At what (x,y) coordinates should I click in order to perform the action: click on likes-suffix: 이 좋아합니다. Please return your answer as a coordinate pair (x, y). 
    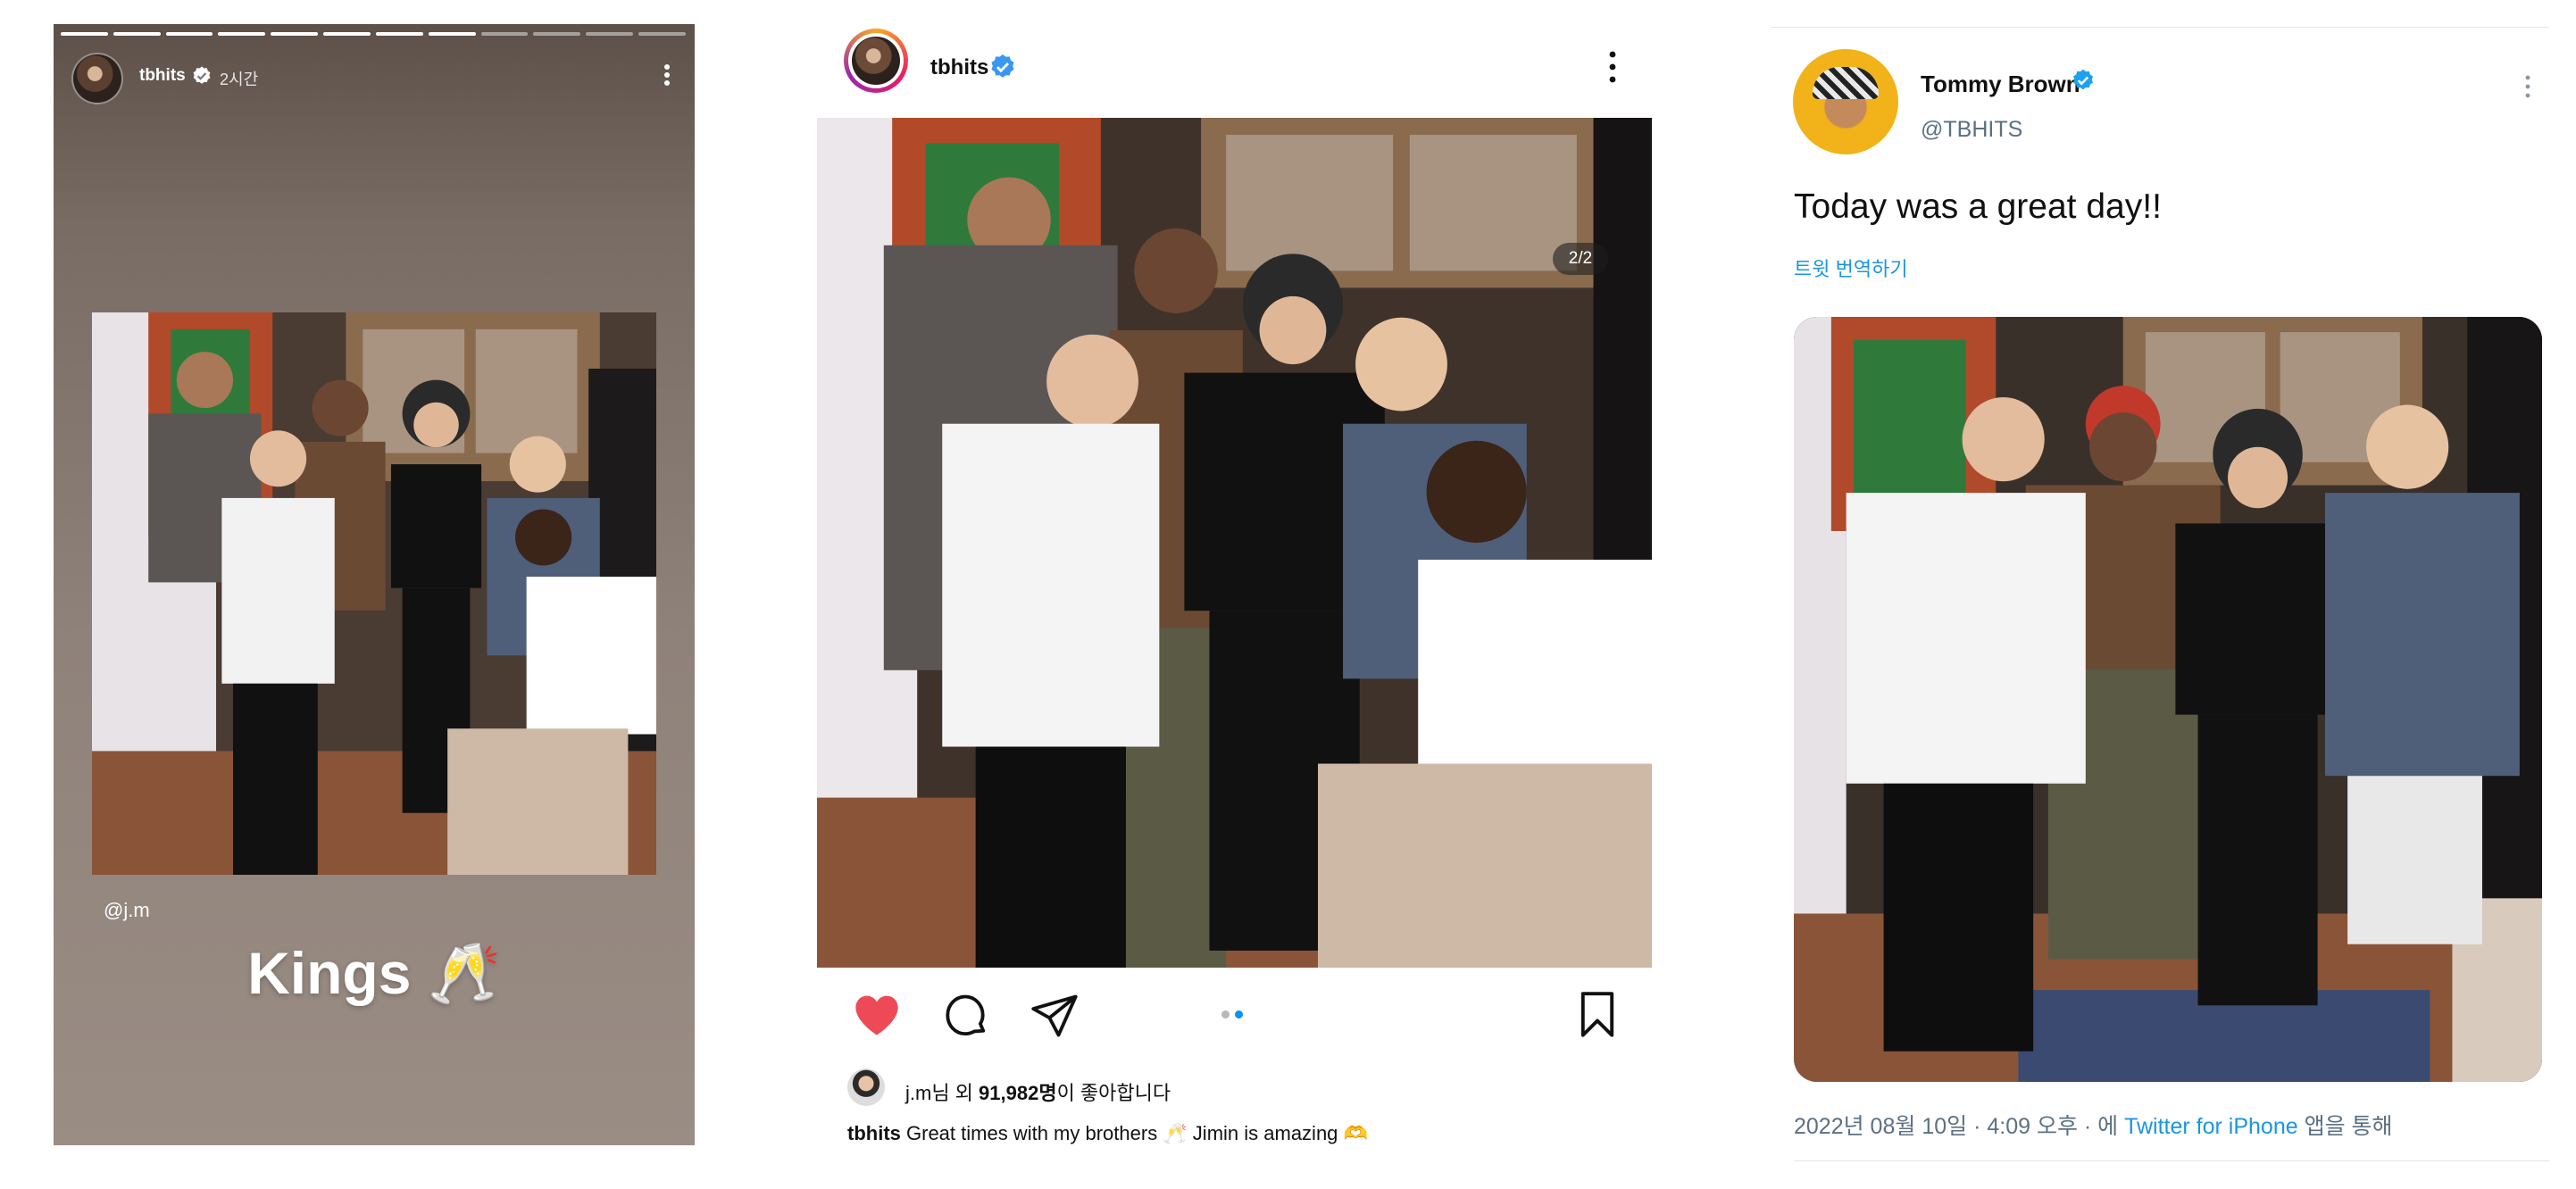
    Looking at the image, I should click on (1113, 1093).